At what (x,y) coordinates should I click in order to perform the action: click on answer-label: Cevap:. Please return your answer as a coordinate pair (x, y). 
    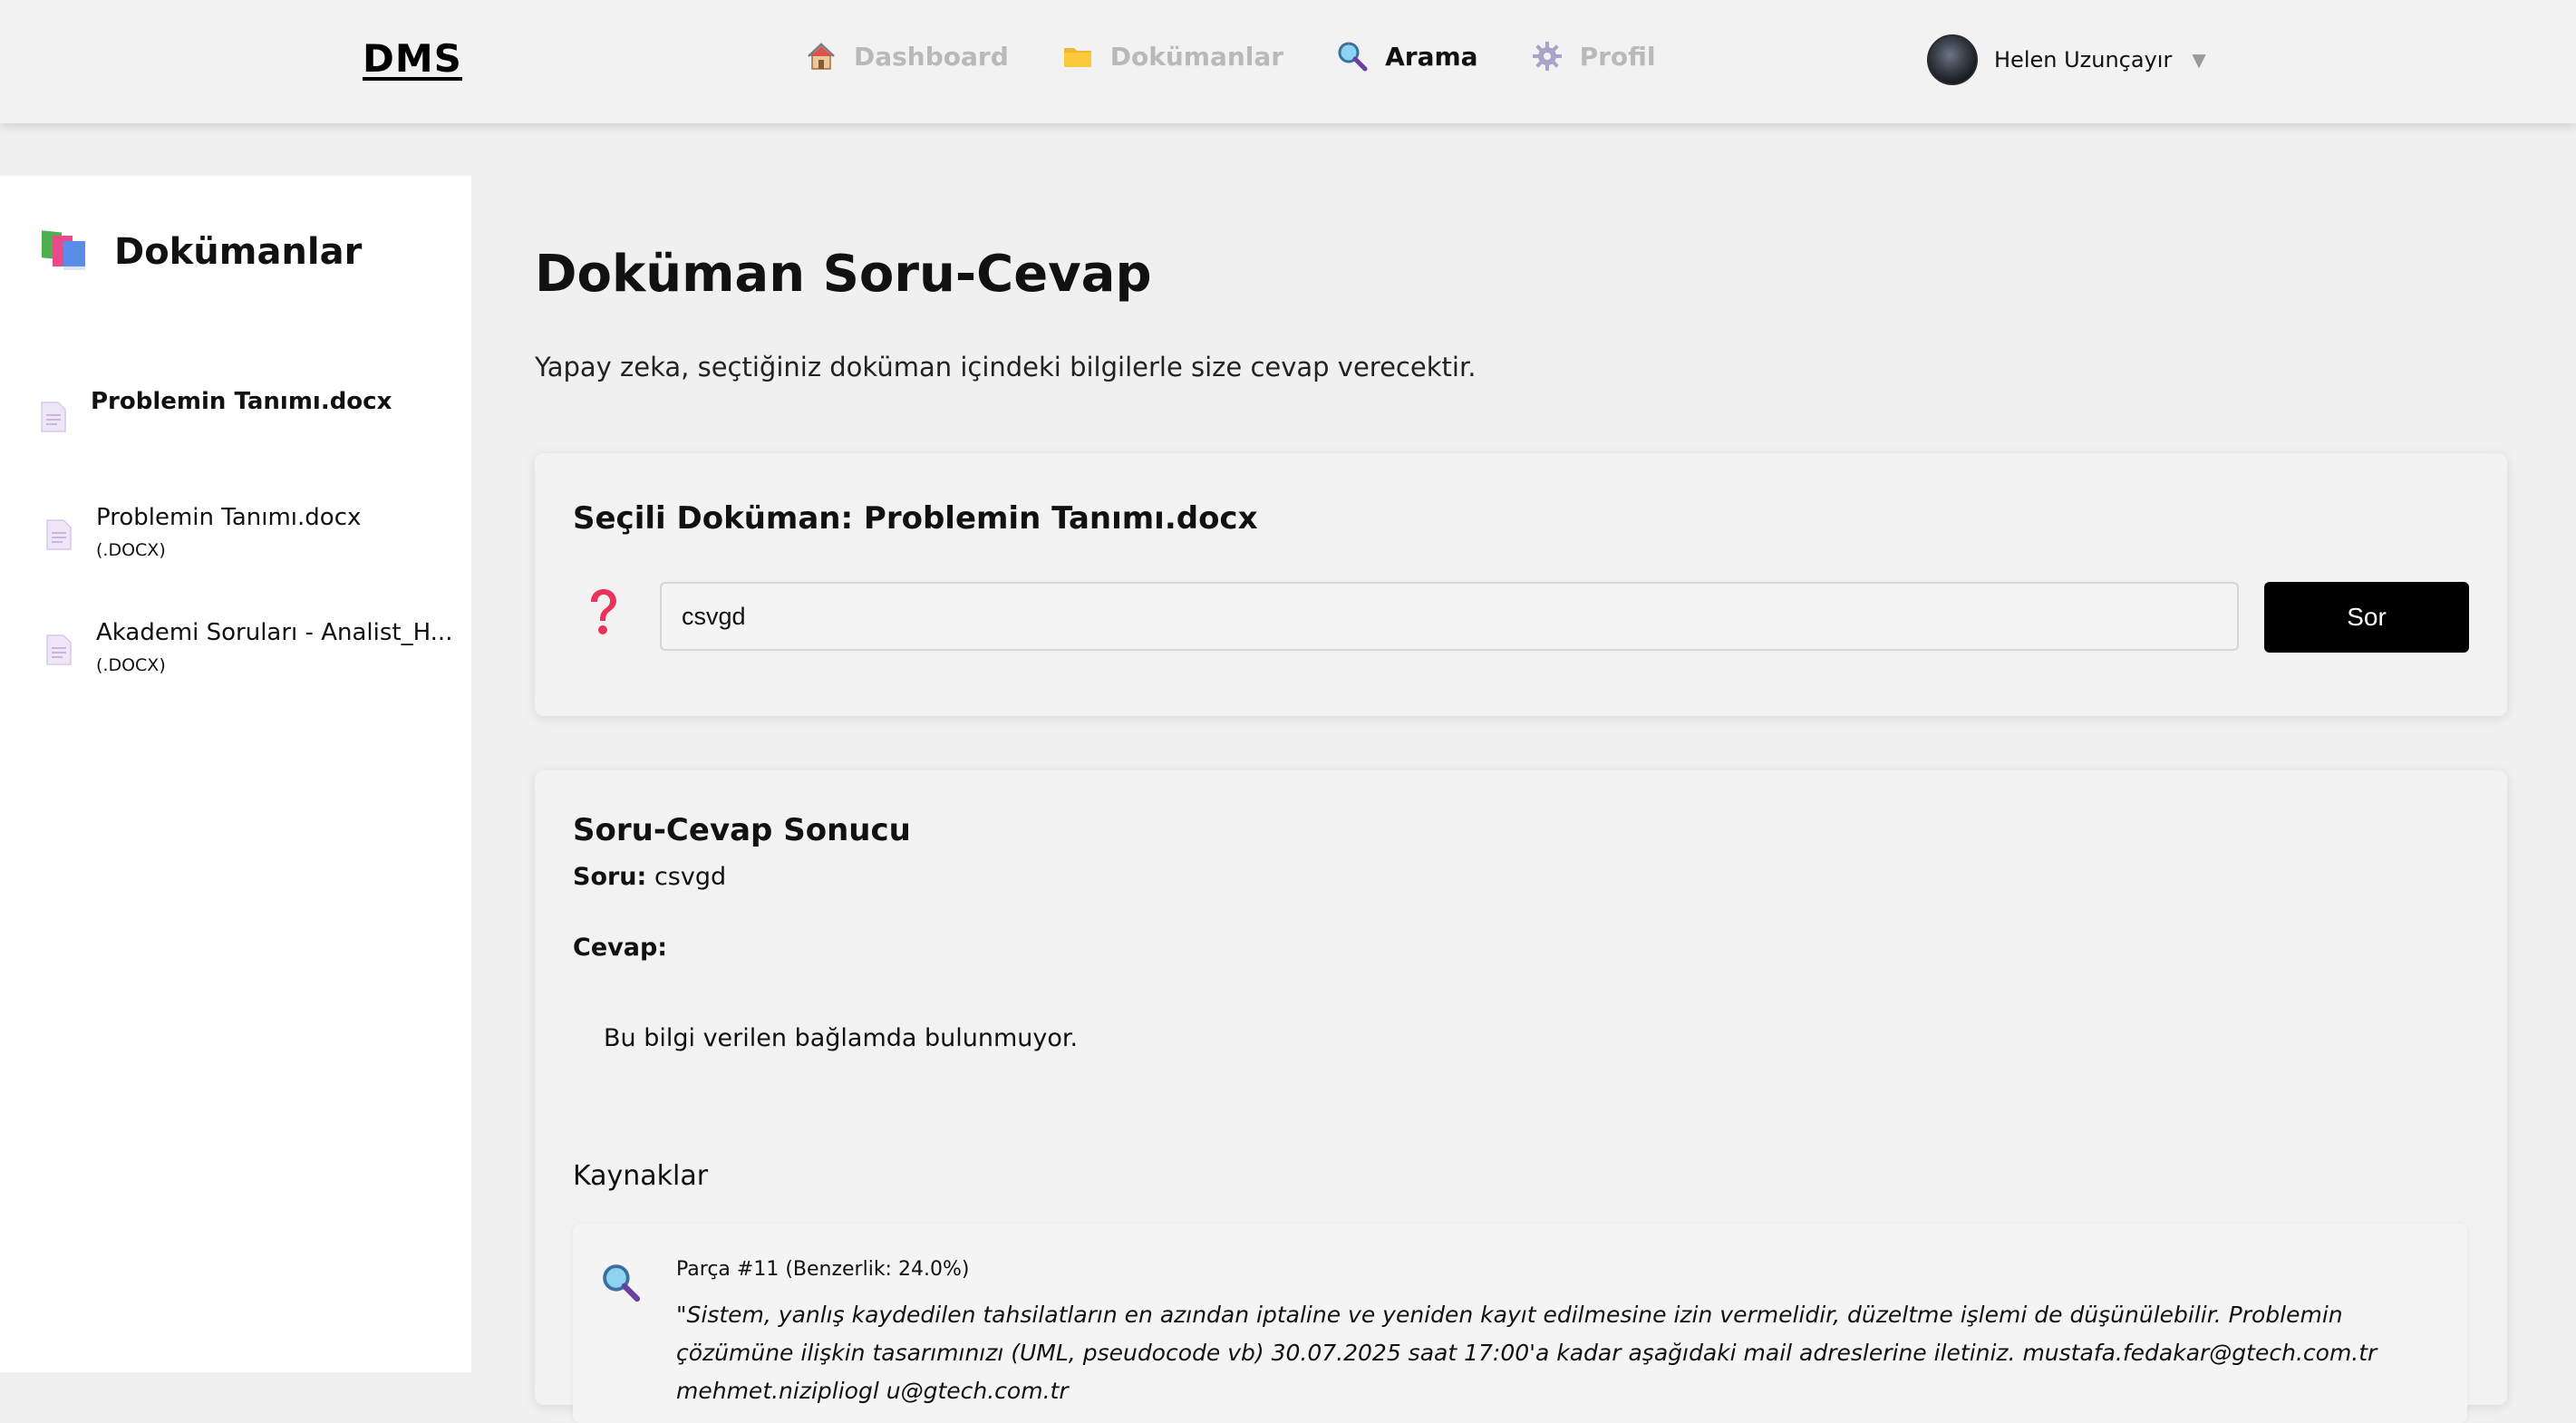
    Looking at the image, I should click on (620, 948).